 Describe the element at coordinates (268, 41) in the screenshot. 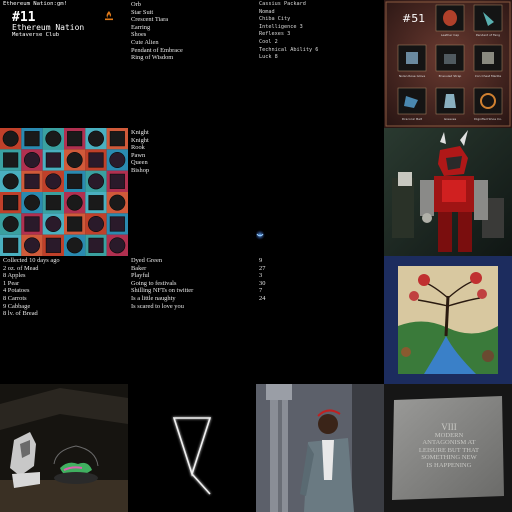

I see `list-item: Cool 2` at that location.